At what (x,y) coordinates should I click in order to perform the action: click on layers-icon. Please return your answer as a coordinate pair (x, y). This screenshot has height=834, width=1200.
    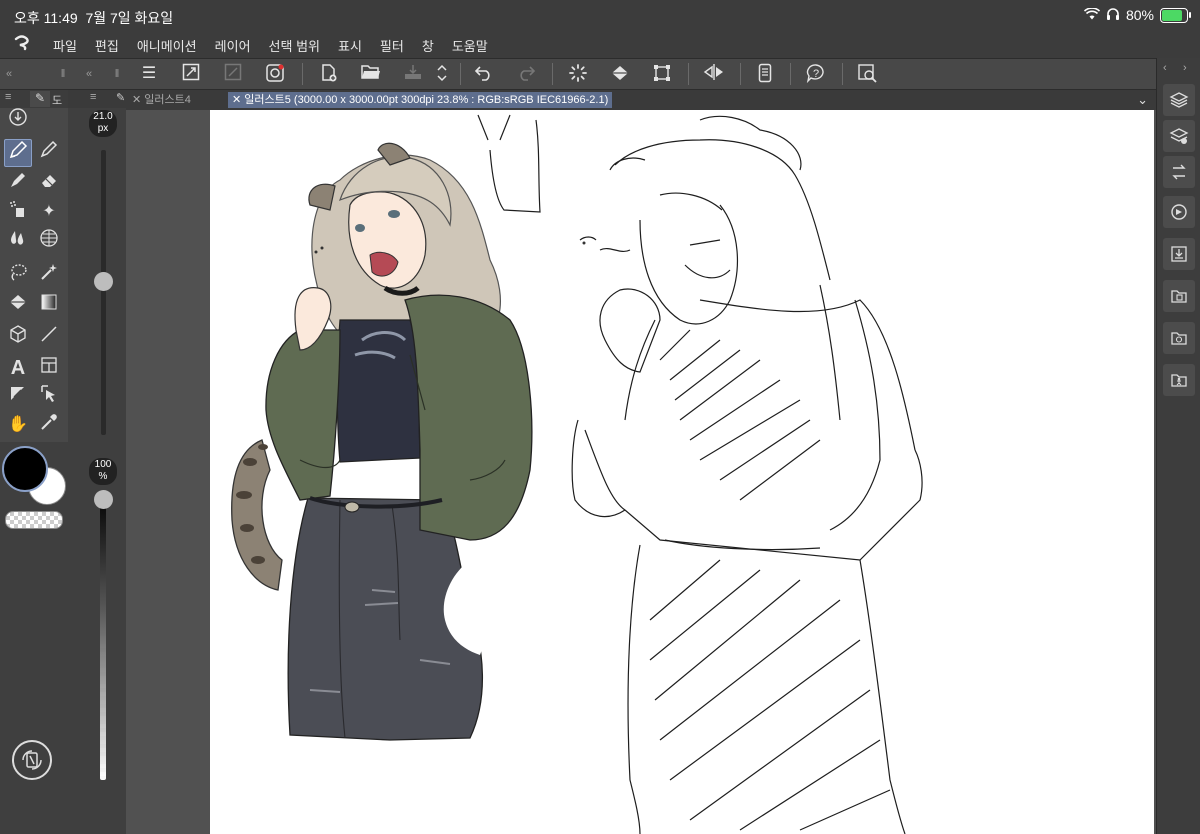
    Looking at the image, I should click on (1179, 100).